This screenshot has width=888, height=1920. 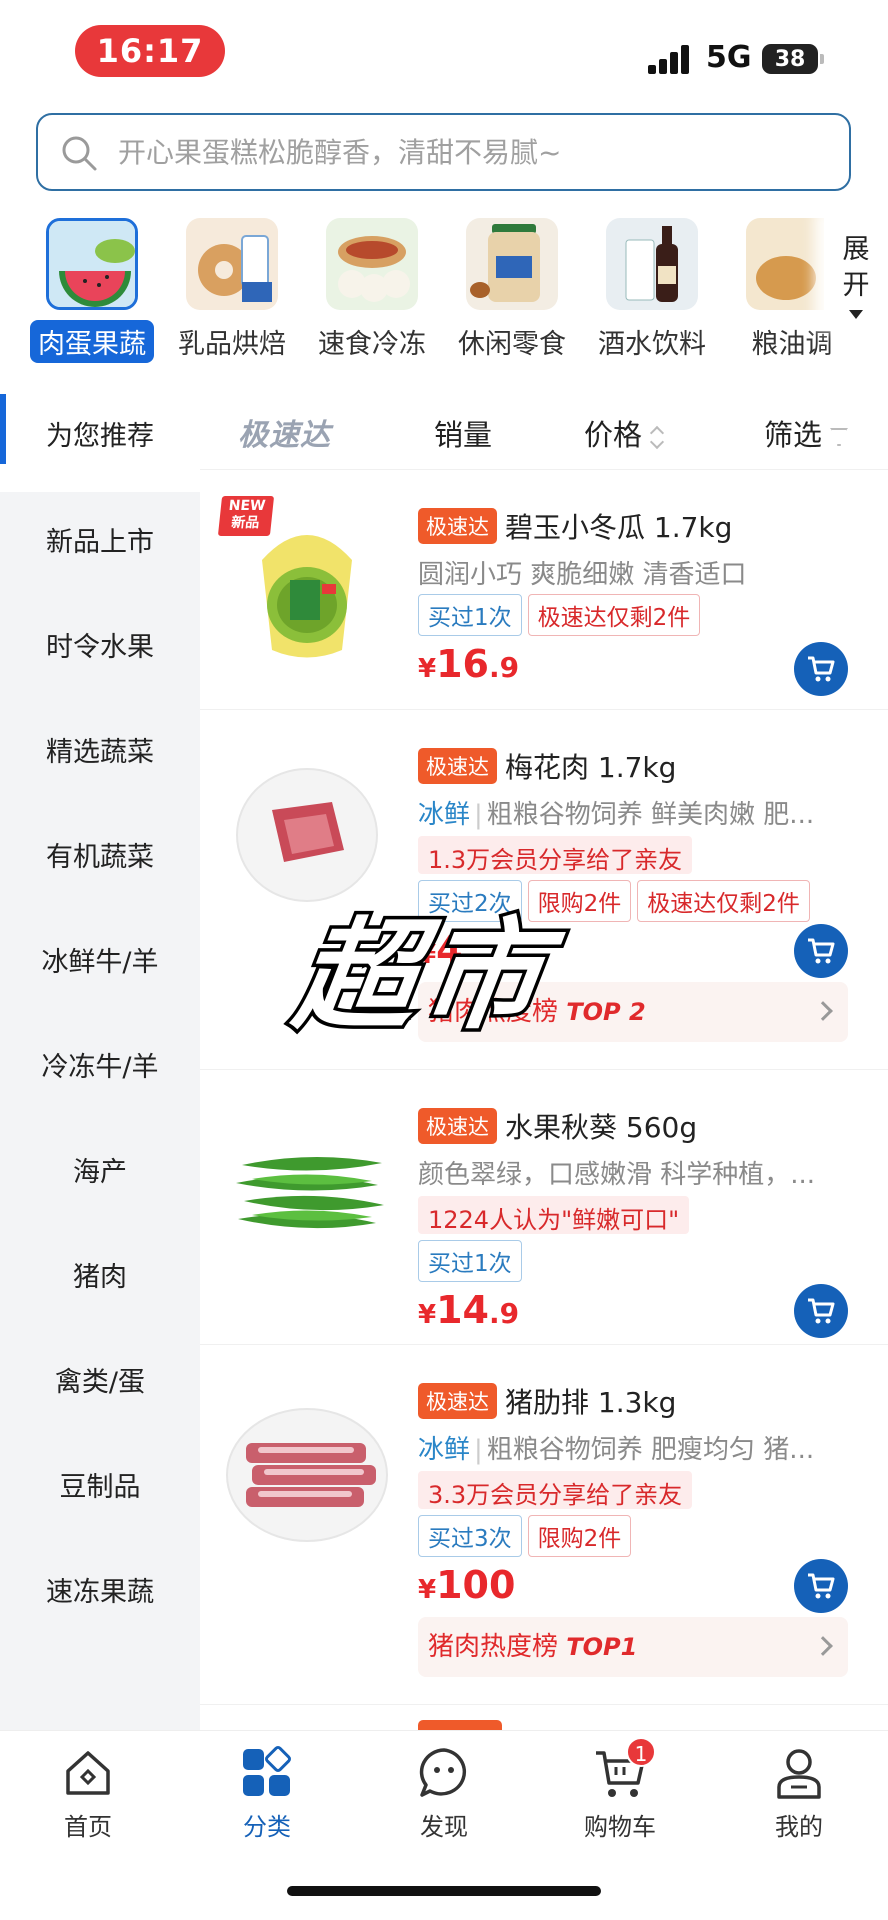 I want to click on tab-label: 分类, so click(x=267, y=1827).